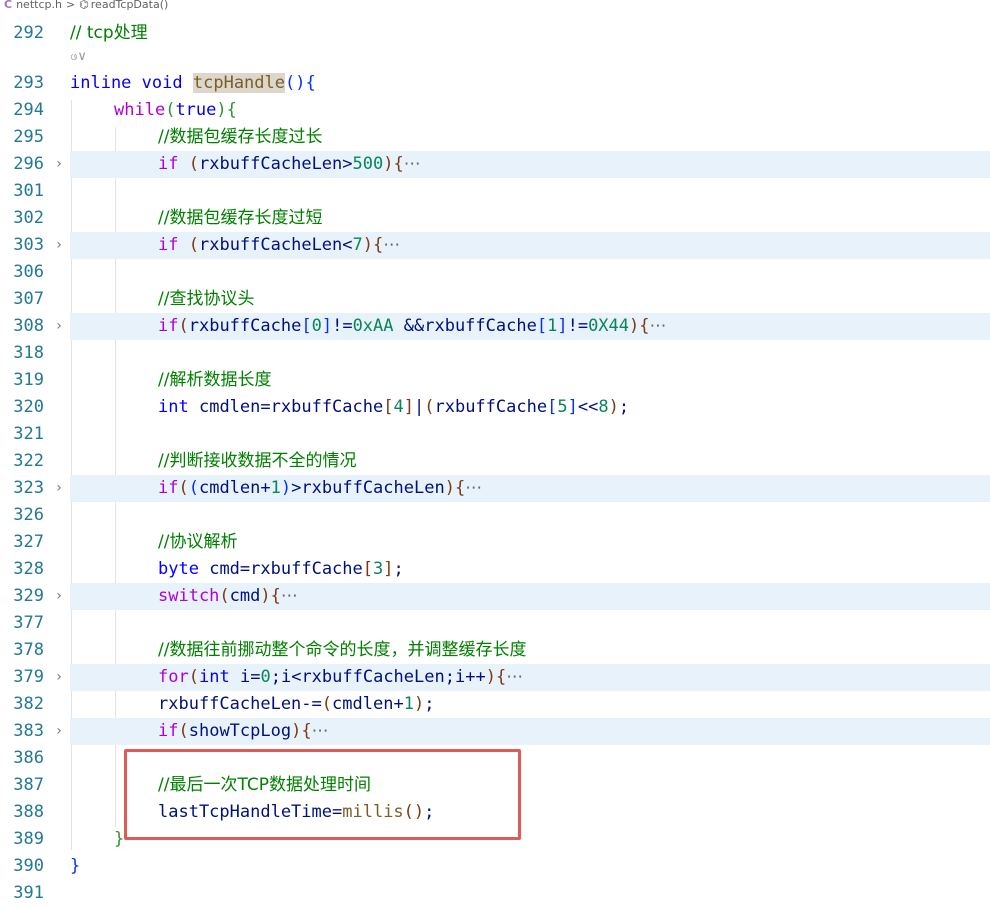 Image resolution: width=990 pixels, height=907 pixels. Describe the element at coordinates (28, 272) in the screenshot. I see `line-number: 306` at that location.